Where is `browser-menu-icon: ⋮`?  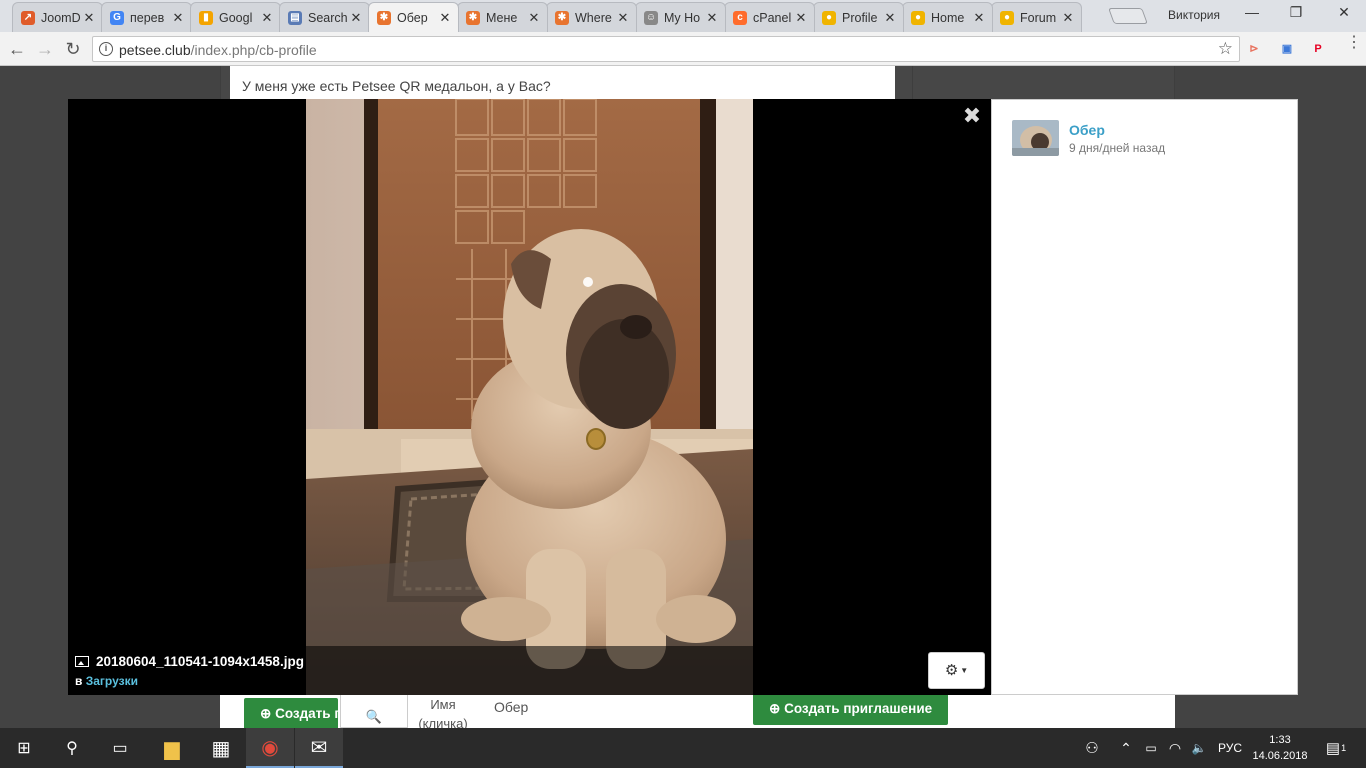
browser-menu-icon: ⋮ is located at coordinates (1354, 43).